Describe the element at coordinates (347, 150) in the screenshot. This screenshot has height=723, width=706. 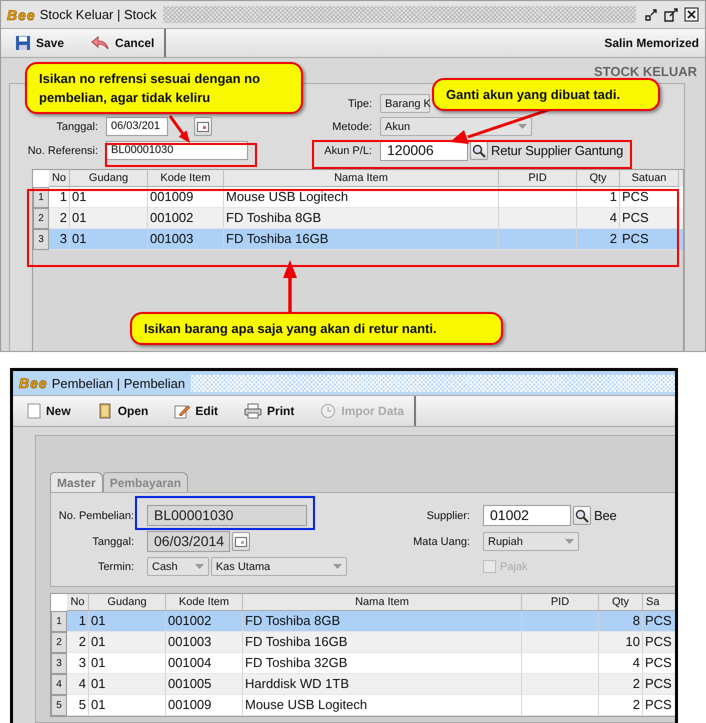
I see `field-label: Akun P/L:` at that location.